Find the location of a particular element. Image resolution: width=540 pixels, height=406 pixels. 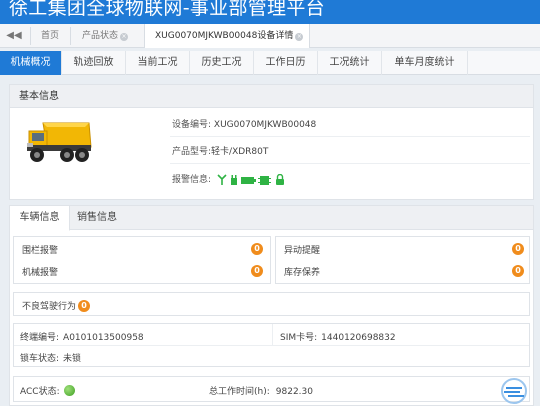

reminder-stats-box: 异动提醒 0 库存保养 0 is located at coordinates (402, 260).